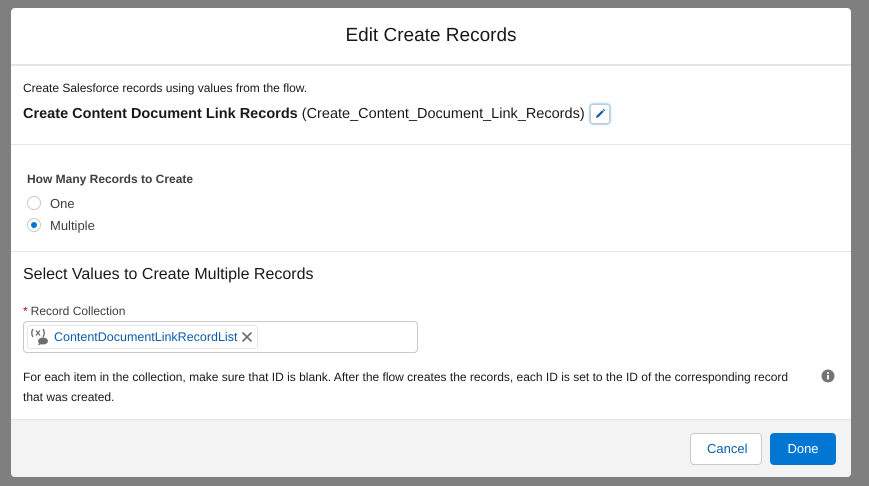  What do you see at coordinates (160, 114) in the screenshot?
I see `element-label: Create Content Document Link Records` at bounding box center [160, 114].